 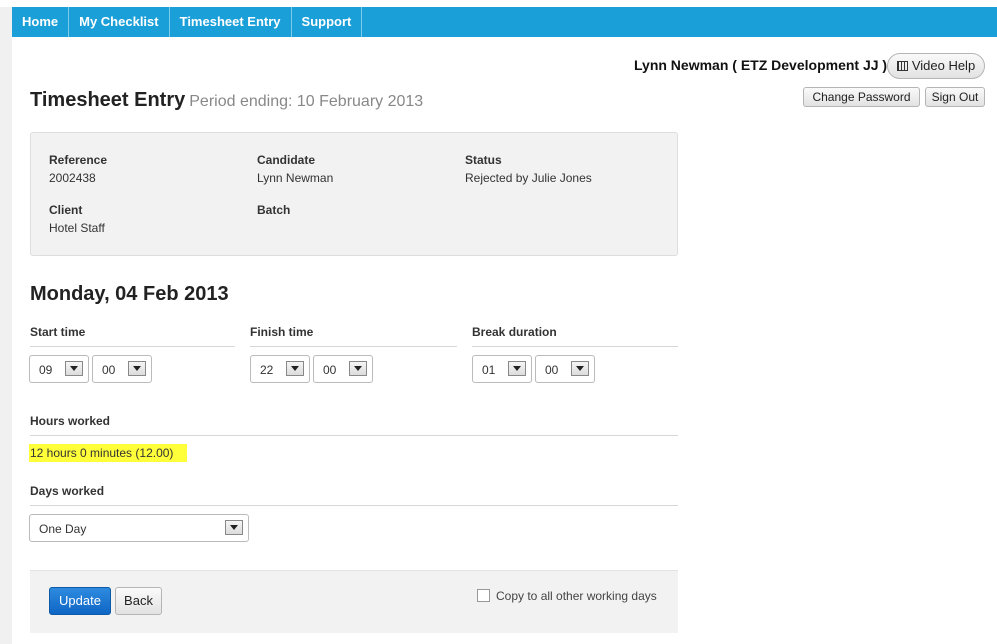 I want to click on break-minute-value: 00, so click(x=552, y=370).